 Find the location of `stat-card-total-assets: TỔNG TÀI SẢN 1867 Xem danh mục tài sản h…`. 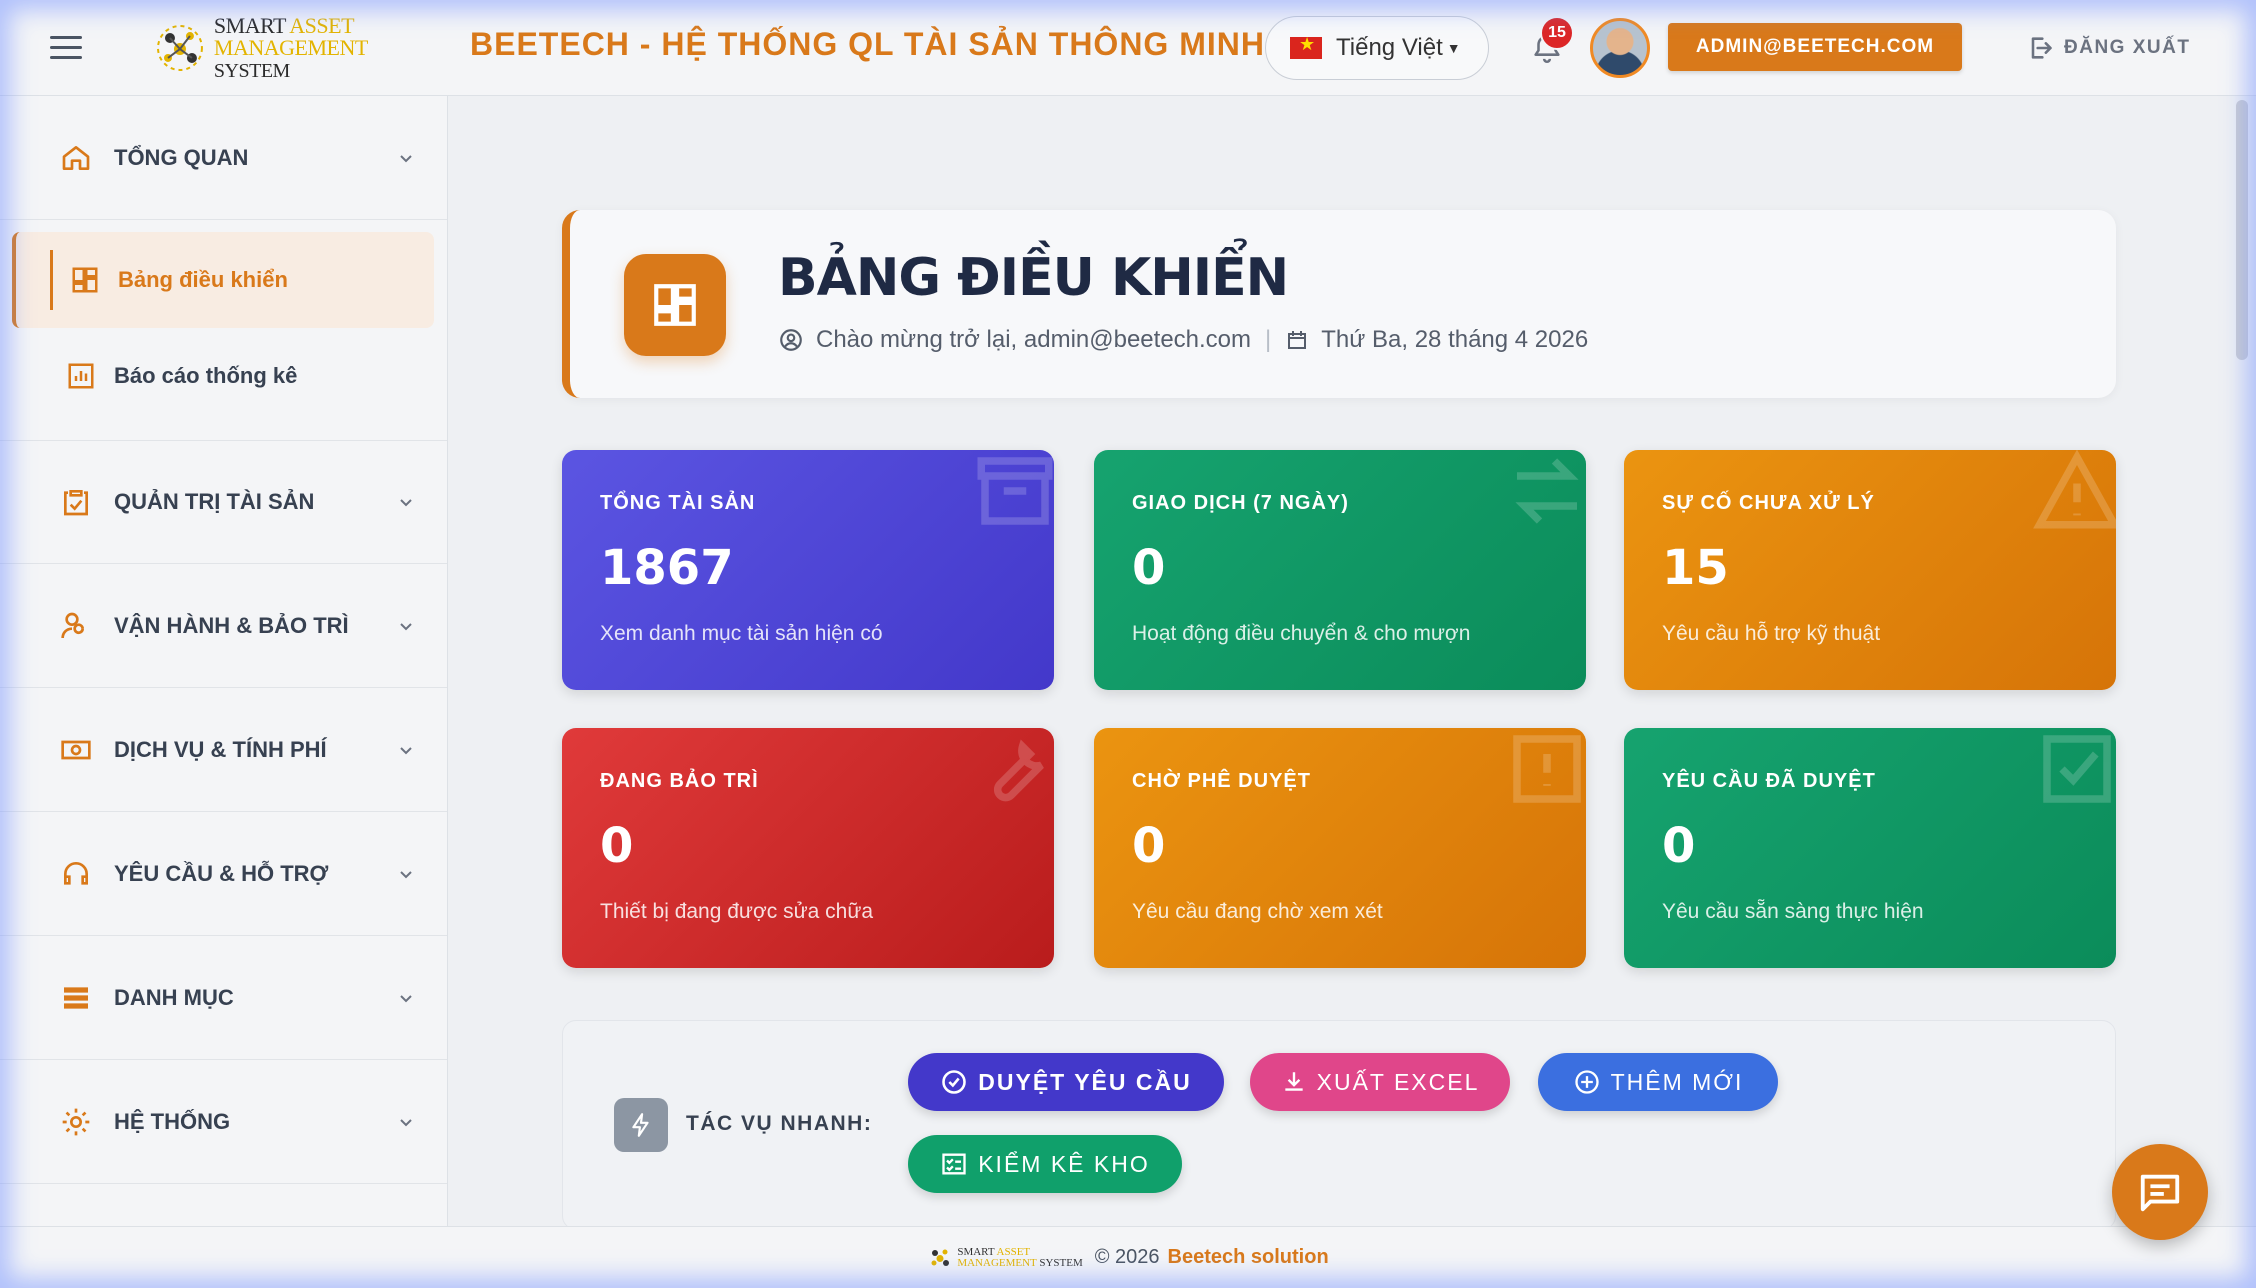

stat-card-total-assets: TỔNG TÀI SẢN 1867 Xem danh mục tài sản h… is located at coordinates (808, 570).